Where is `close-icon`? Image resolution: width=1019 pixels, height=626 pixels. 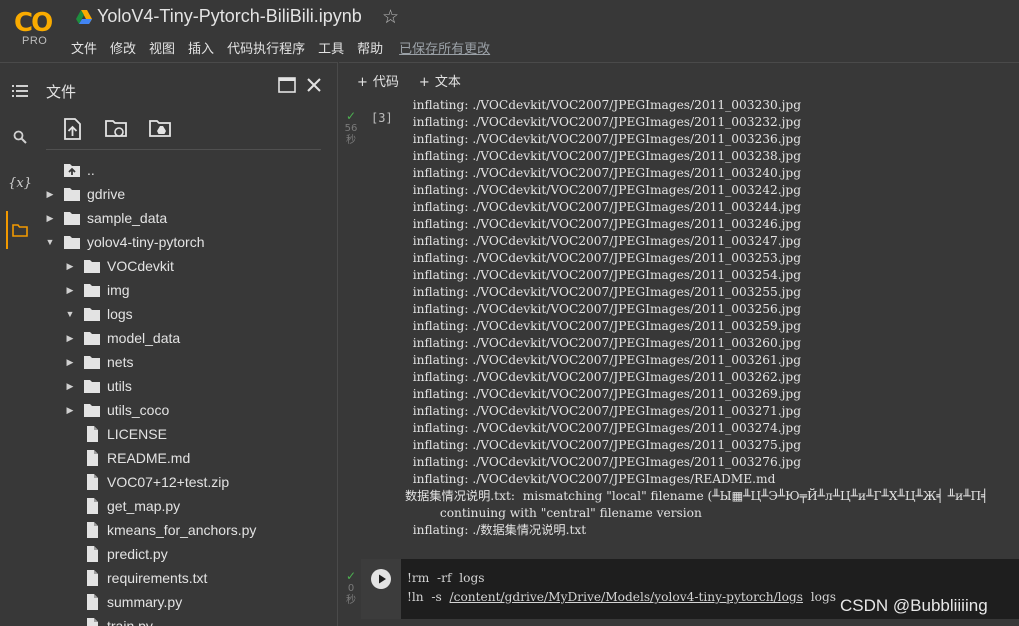
close-icon is located at coordinates (314, 87).